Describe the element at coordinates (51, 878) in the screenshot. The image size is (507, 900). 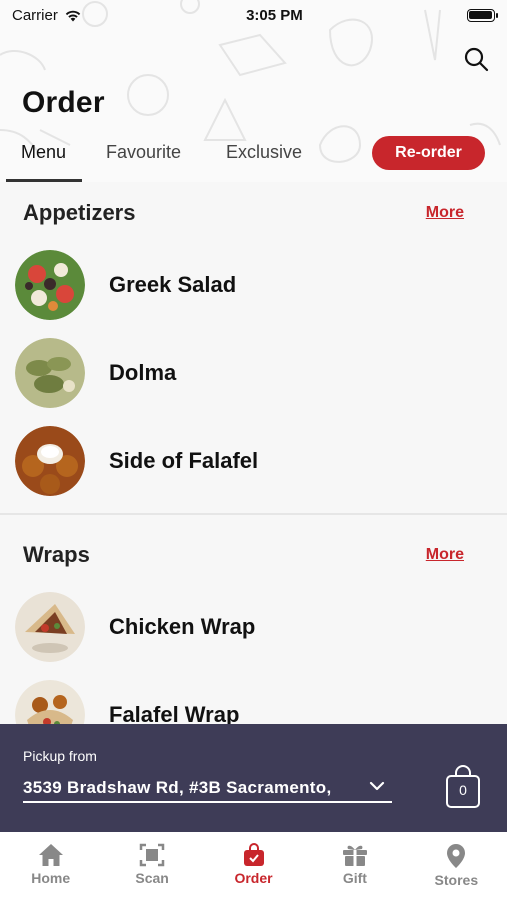
I see `tabbar-label: Home` at that location.